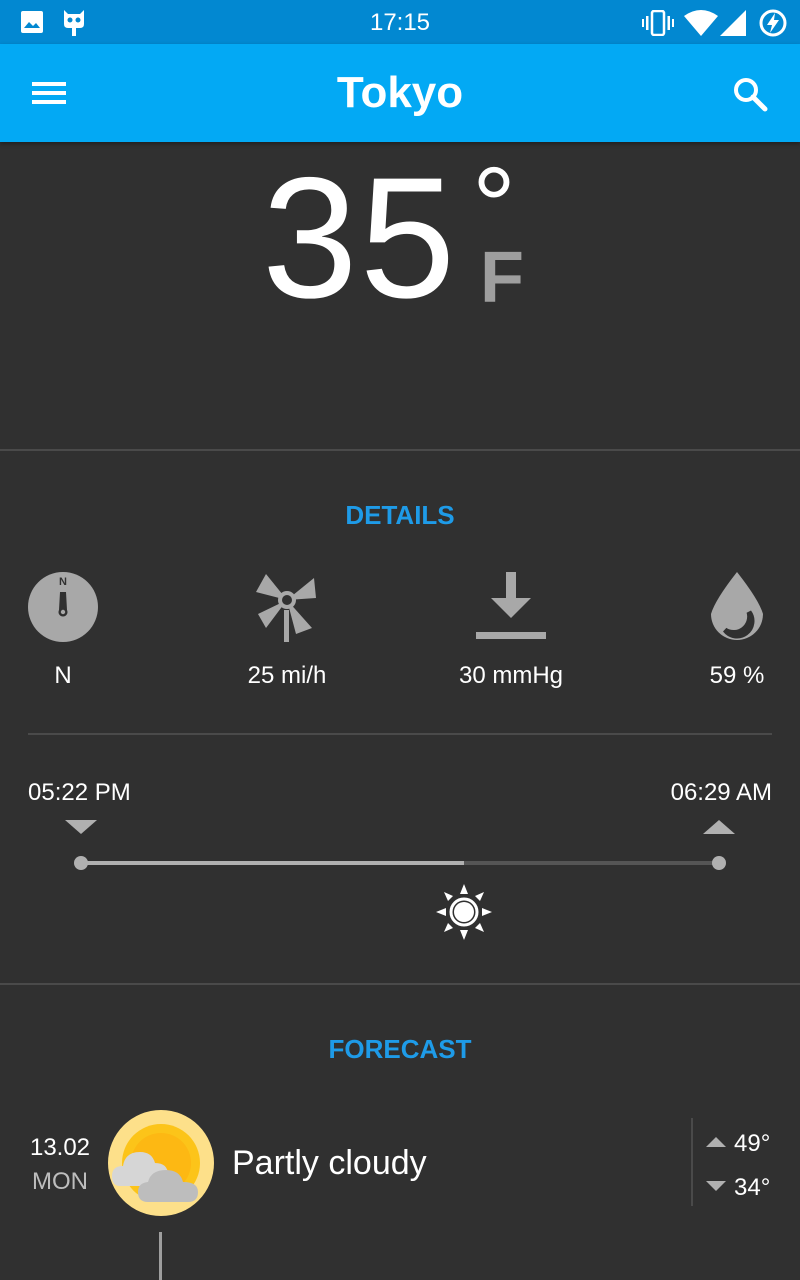 The image size is (800, 1280). Describe the element at coordinates (502, 278) in the screenshot. I see `temperature-unit: F` at that location.